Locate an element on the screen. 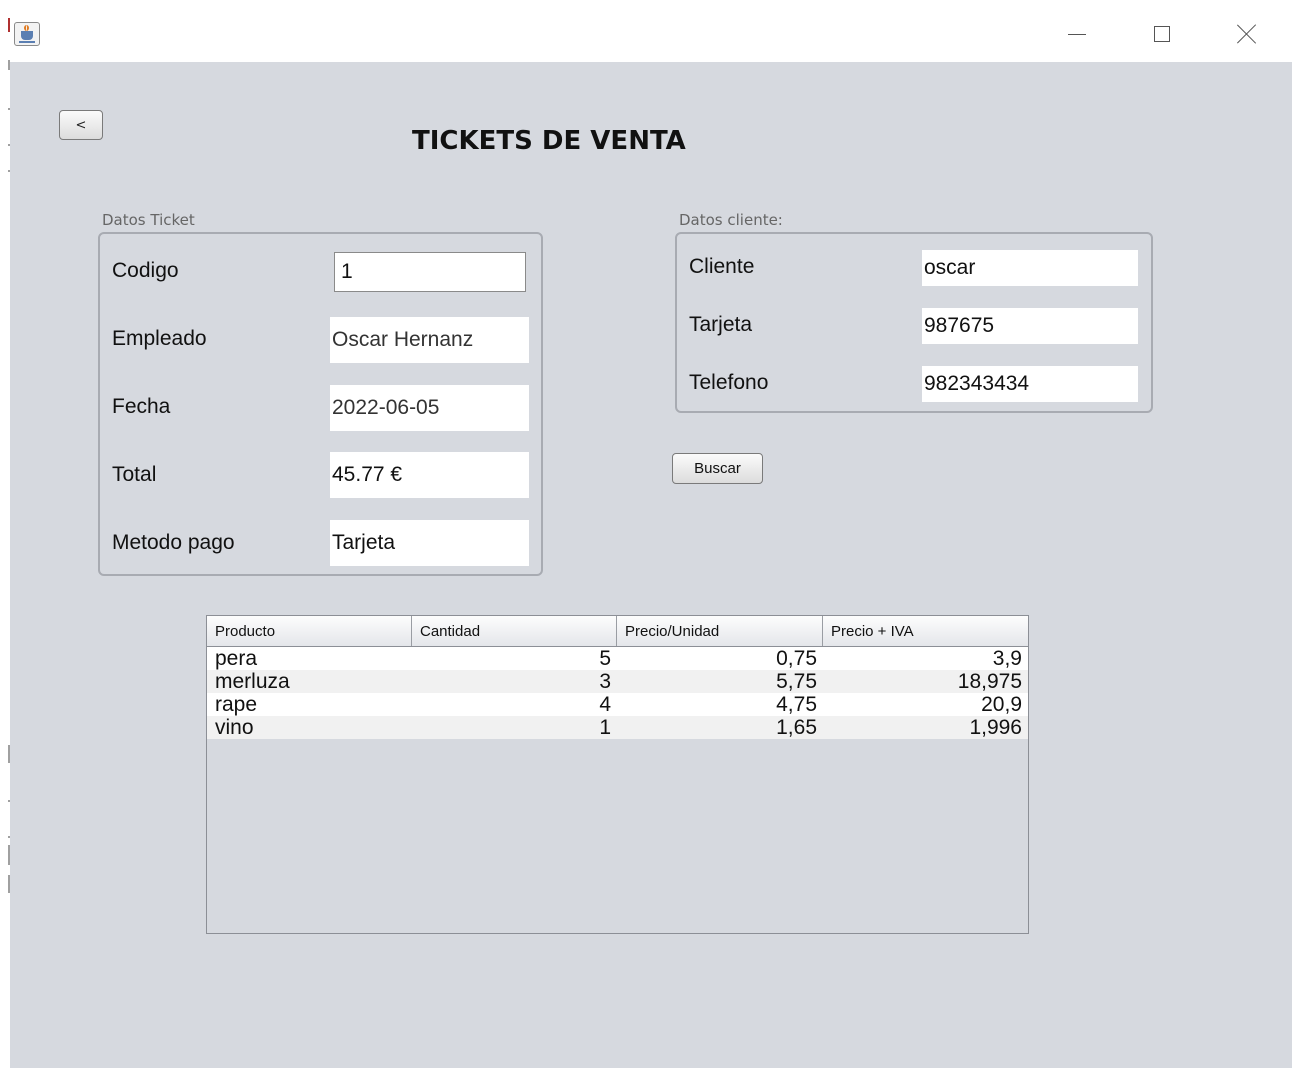  close-button is located at coordinates (1247, 34).